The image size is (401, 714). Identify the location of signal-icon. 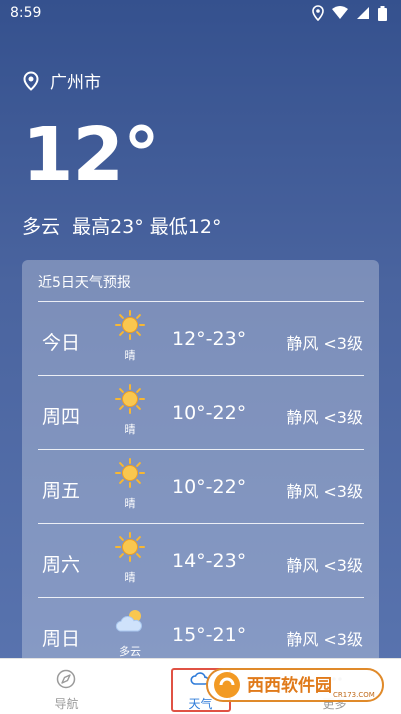
(363, 13).